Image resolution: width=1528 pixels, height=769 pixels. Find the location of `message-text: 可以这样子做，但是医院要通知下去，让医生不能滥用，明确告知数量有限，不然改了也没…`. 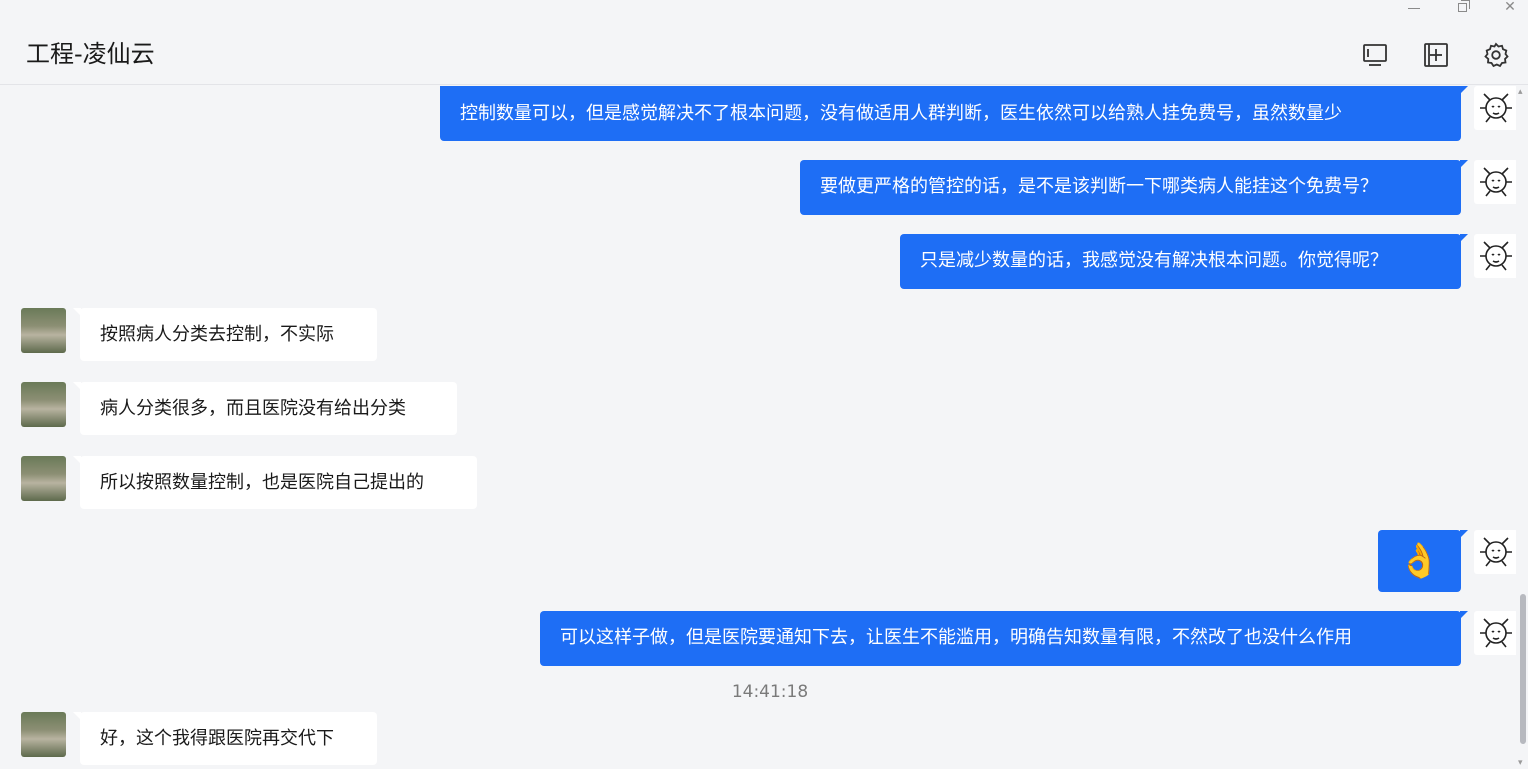

message-text: 可以这样子做，但是医院要通知下去，让医生不能滥用，明确告知数量有限，不然改了也没… is located at coordinates (956, 637).